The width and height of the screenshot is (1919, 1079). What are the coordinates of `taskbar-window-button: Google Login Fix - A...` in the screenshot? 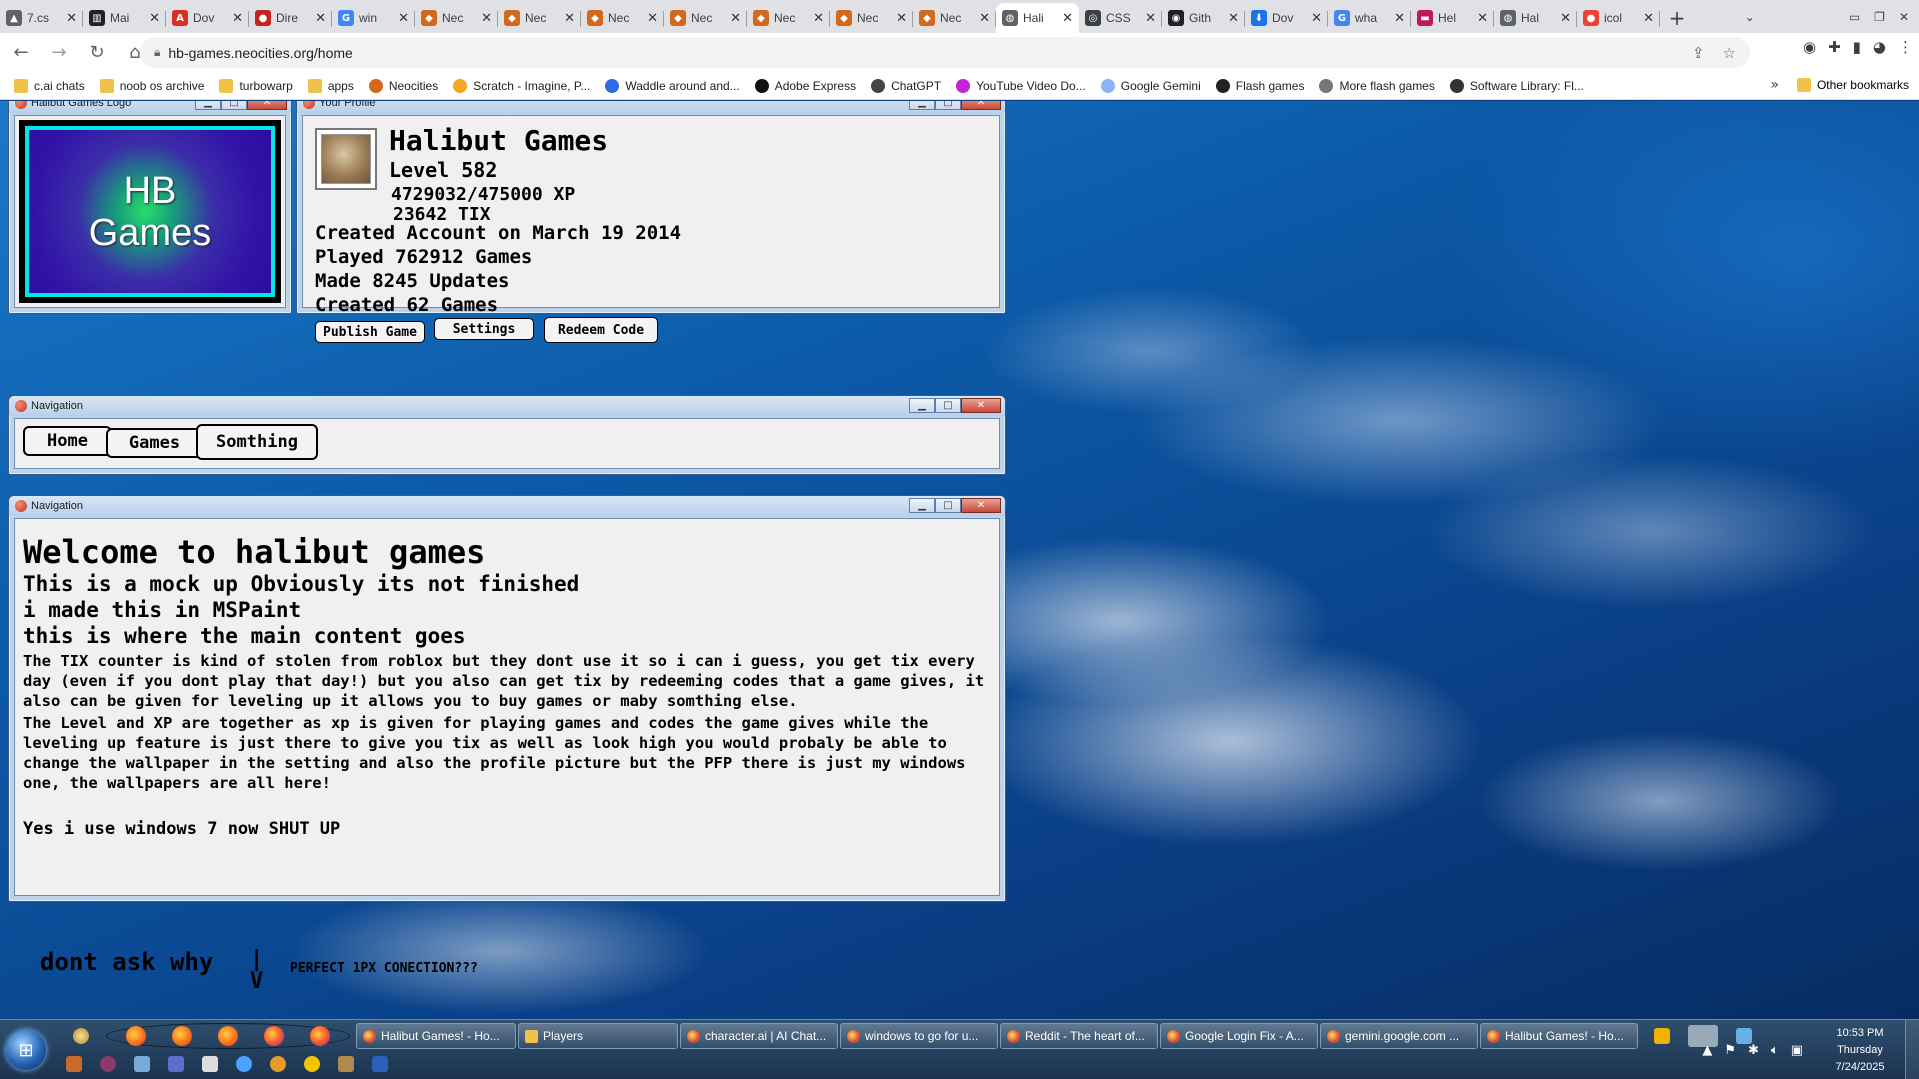 It's located at (1239, 1036).